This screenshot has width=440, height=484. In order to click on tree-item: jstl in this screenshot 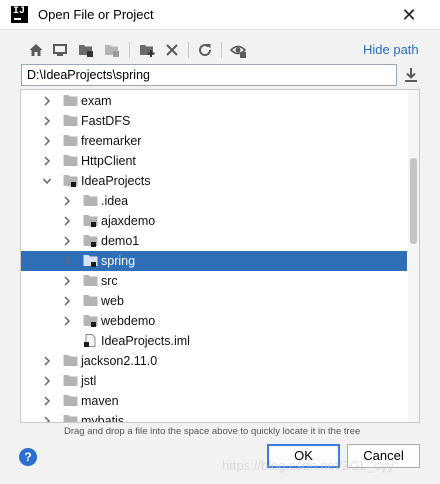, I will do `click(214, 381)`.